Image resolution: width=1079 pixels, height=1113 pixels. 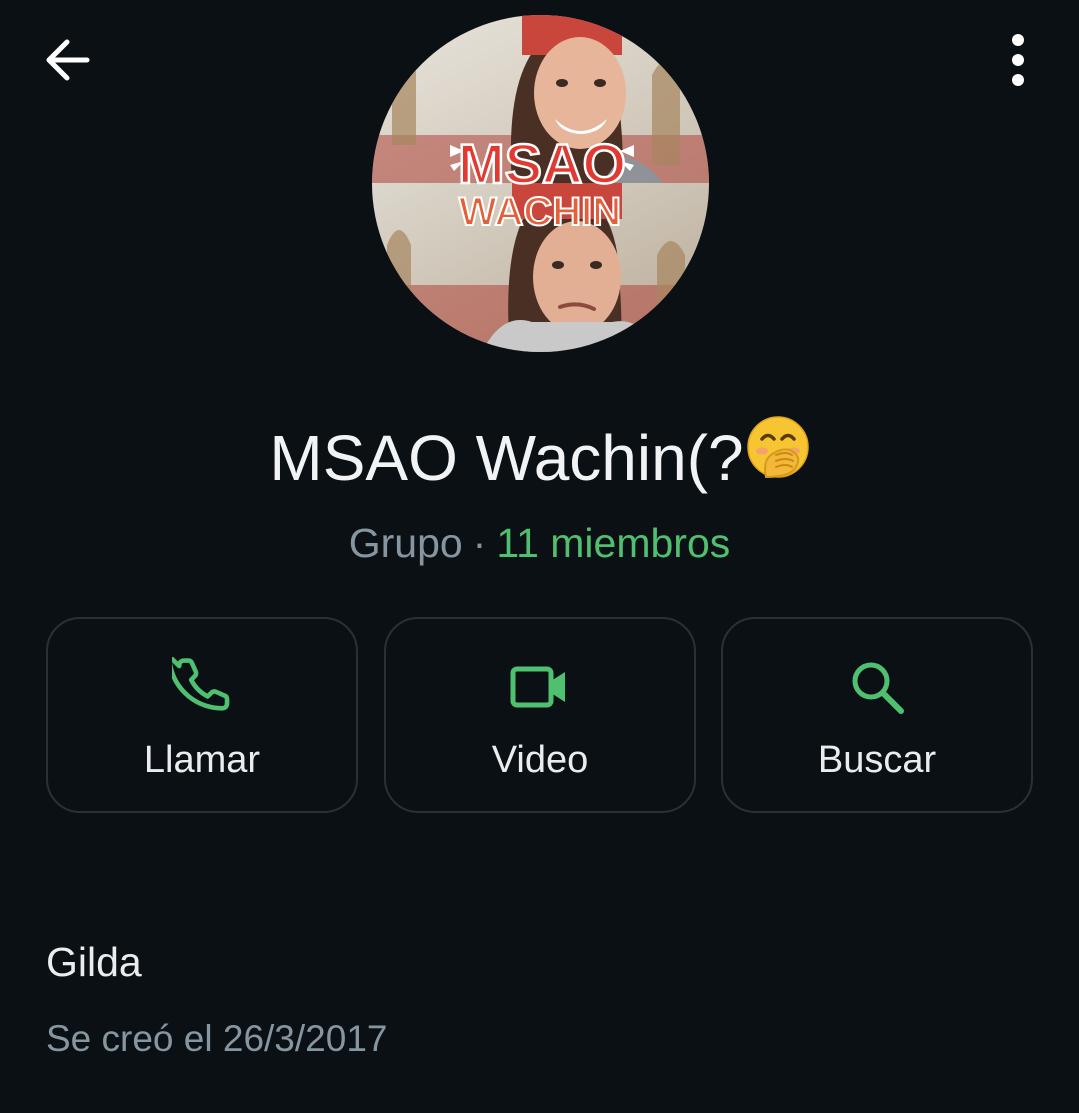 I want to click on group-avatar: MSAO WACHIN, so click(x=540, y=183).